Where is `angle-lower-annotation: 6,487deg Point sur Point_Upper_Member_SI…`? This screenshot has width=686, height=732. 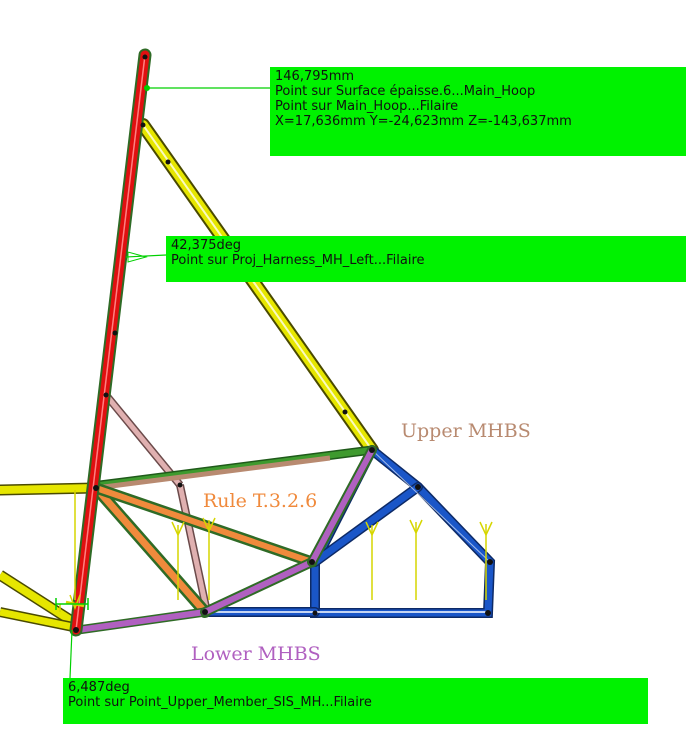
angle-lower-annotation: 6,487deg Point sur Point_Upper_Member_SI… is located at coordinates (355, 701).